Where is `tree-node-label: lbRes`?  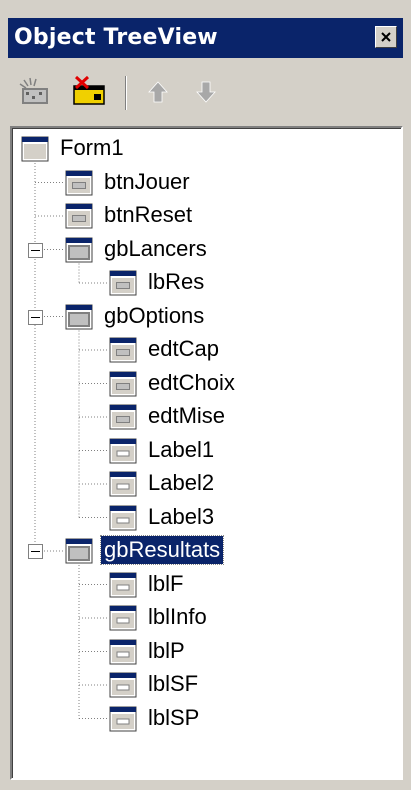
tree-node-label: lbRes is located at coordinates (176, 282).